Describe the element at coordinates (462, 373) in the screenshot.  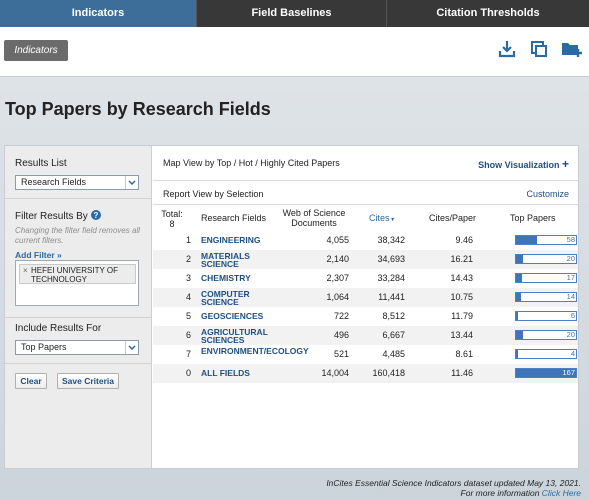
I see `cites-per-paper-cell: 11.46` at that location.